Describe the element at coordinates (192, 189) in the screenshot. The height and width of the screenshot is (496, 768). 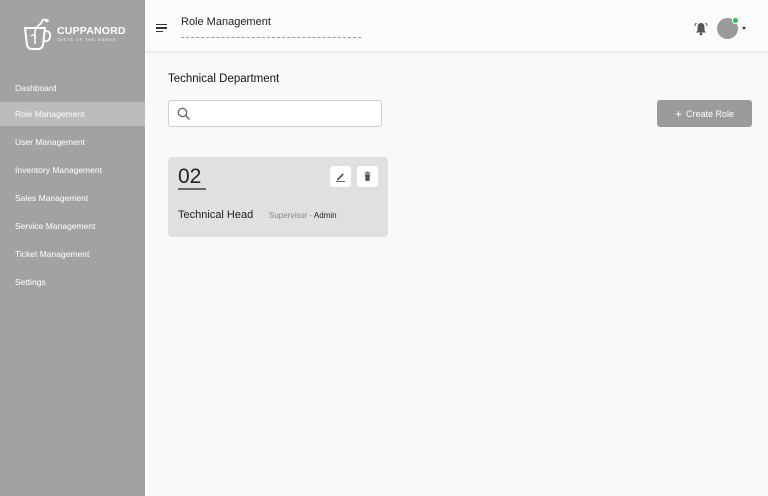
I see `count-underline` at that location.